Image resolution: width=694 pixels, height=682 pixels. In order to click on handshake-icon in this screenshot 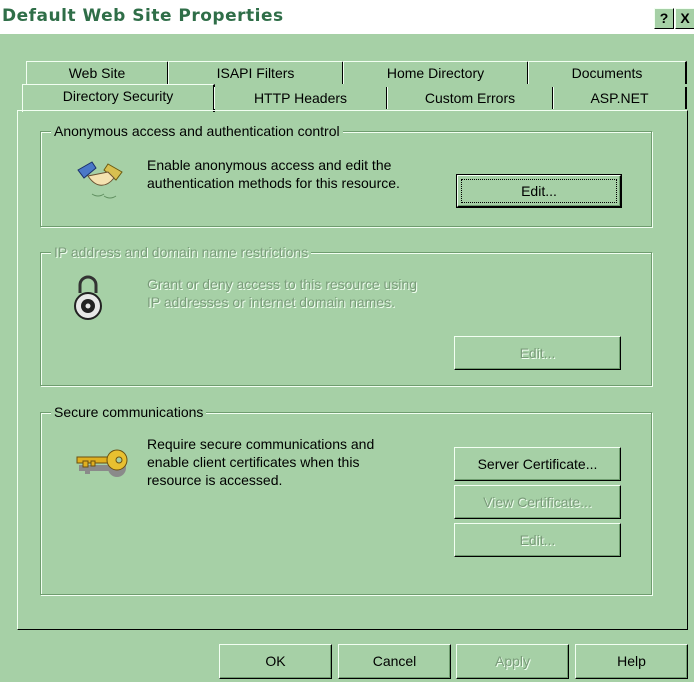, I will do `click(100, 180)`.